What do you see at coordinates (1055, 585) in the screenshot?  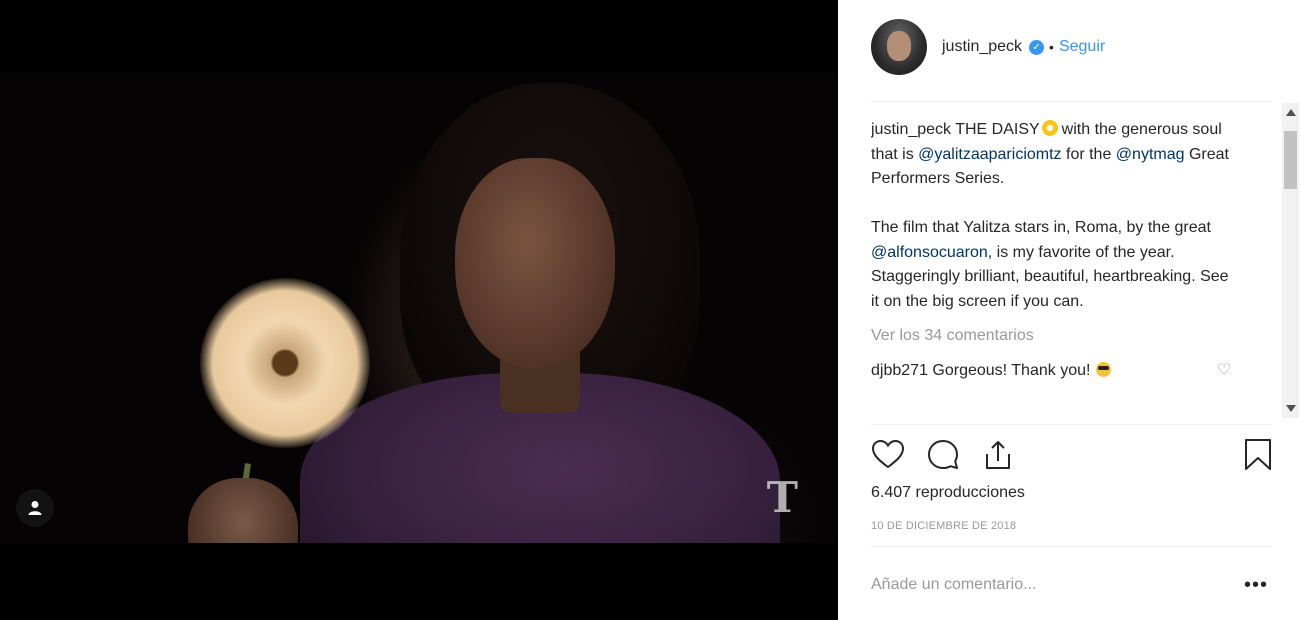 I see `comment-input` at bounding box center [1055, 585].